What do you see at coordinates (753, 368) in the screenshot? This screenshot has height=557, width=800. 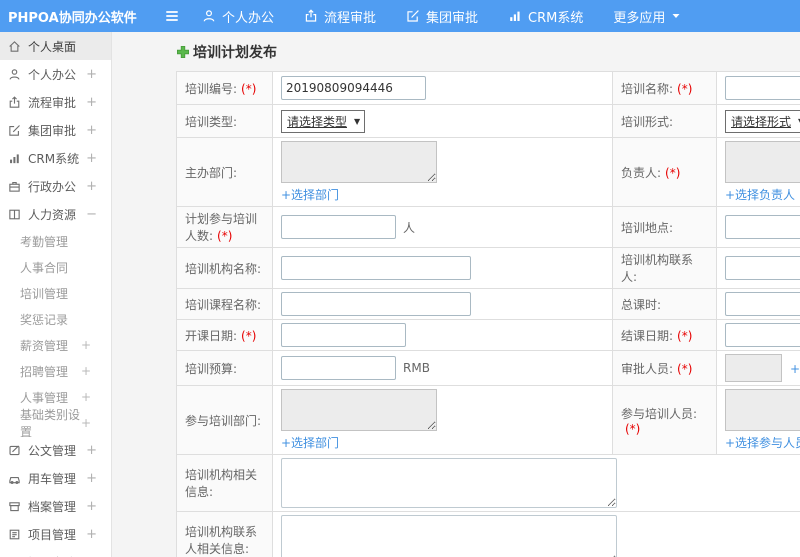 I see `approvers-picker` at bounding box center [753, 368].